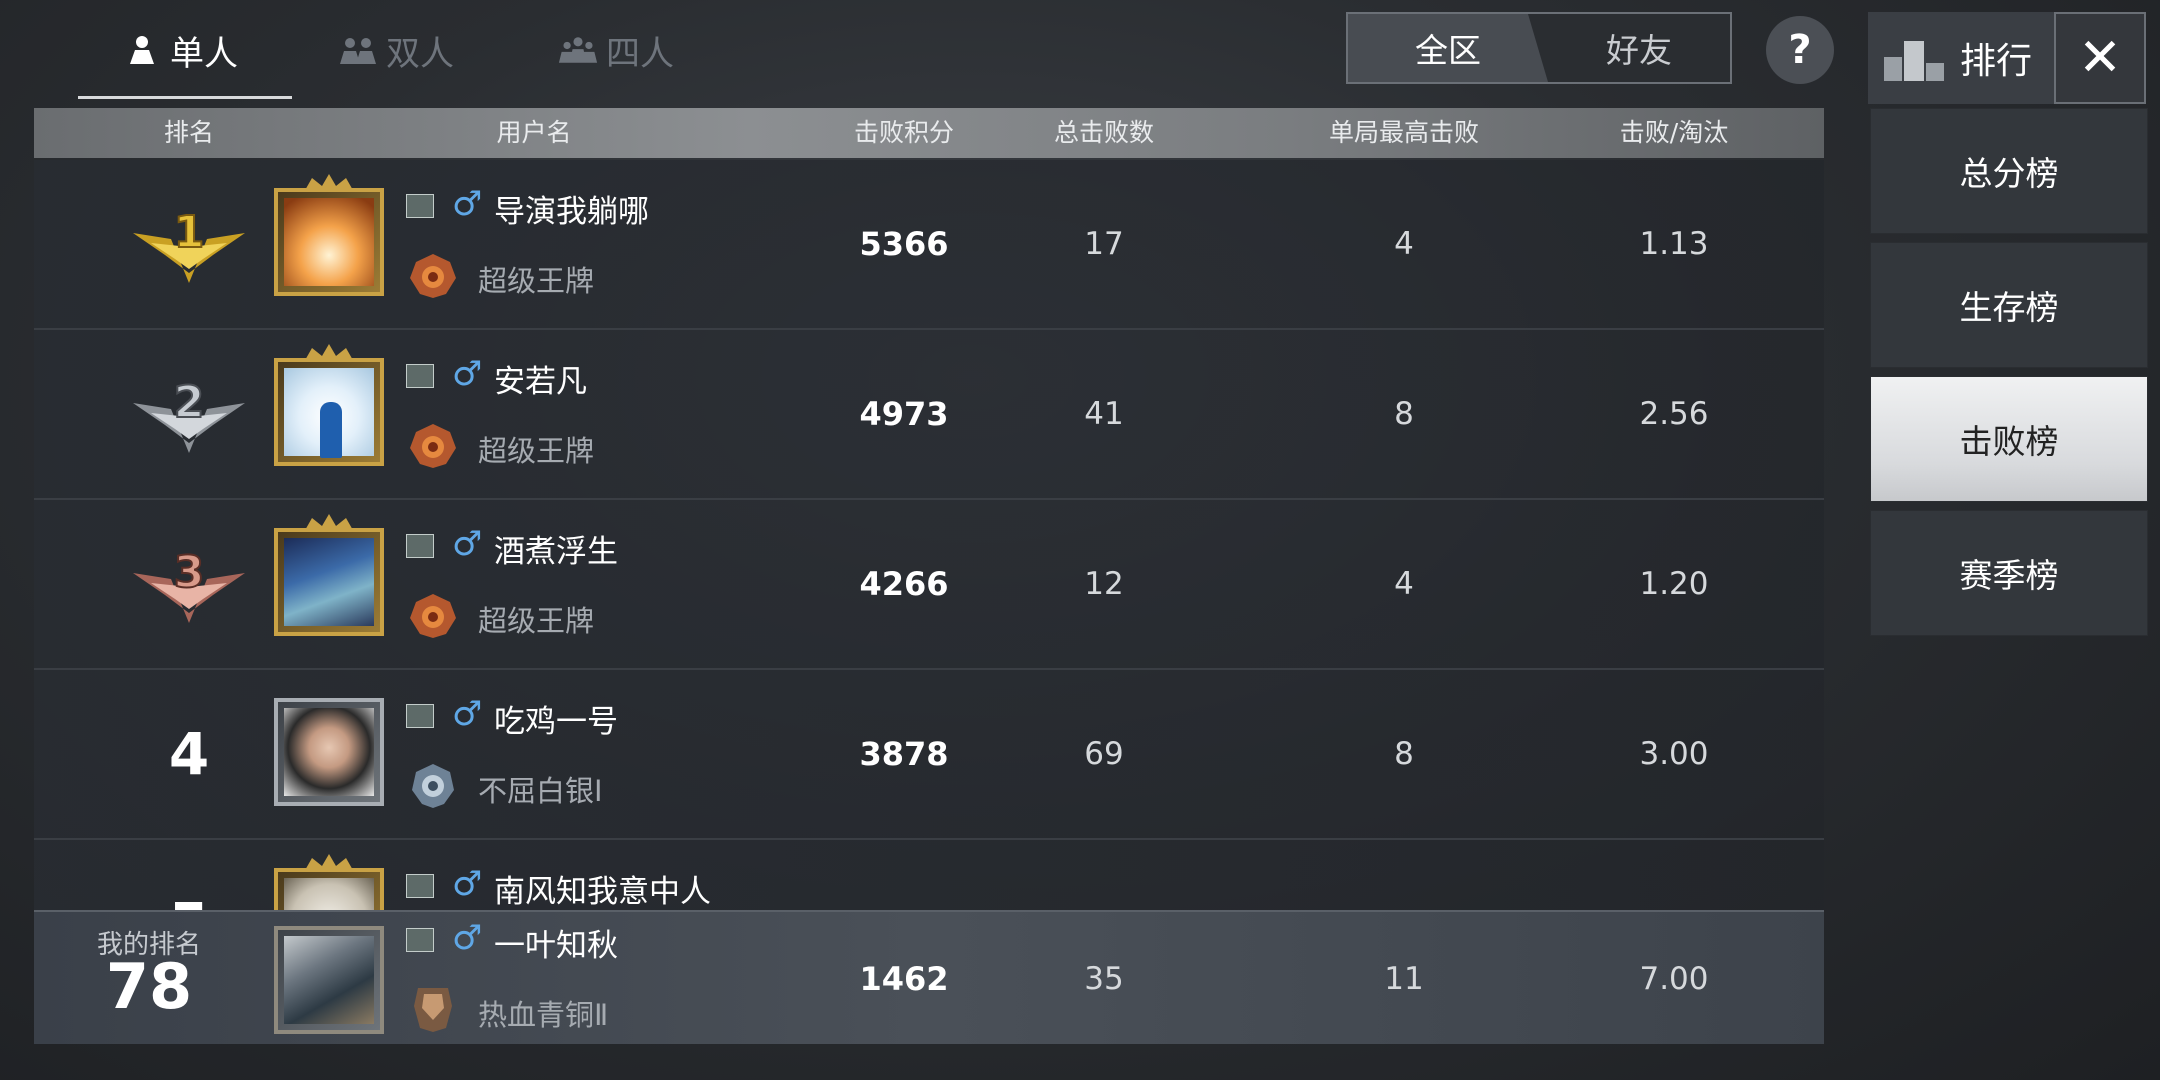  I want to click on kill-score: 5366, so click(904, 244).